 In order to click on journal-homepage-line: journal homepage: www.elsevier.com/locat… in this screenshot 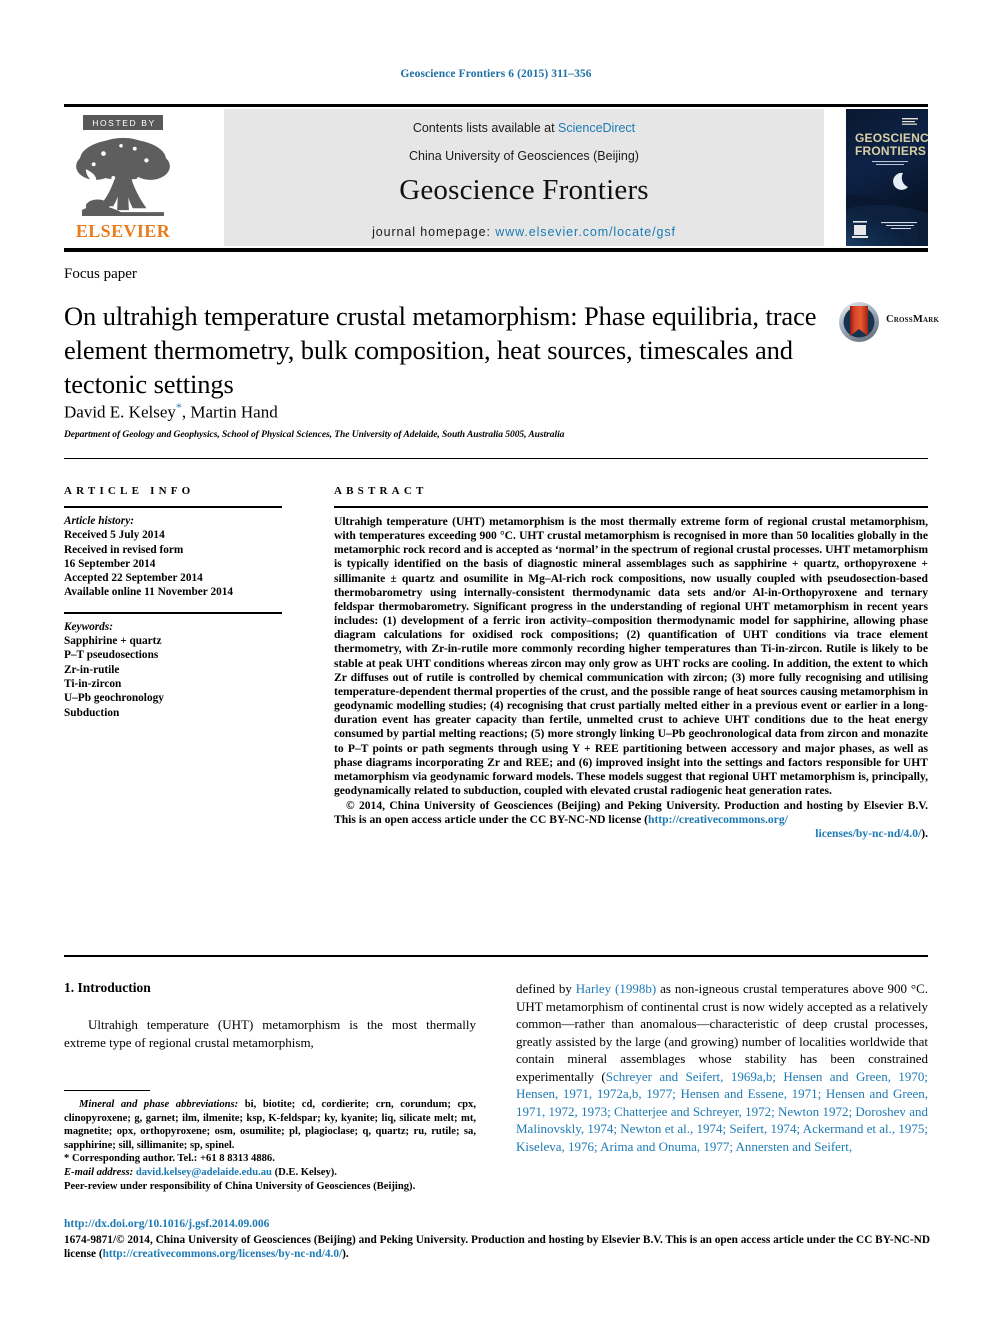, I will do `click(524, 223)`.